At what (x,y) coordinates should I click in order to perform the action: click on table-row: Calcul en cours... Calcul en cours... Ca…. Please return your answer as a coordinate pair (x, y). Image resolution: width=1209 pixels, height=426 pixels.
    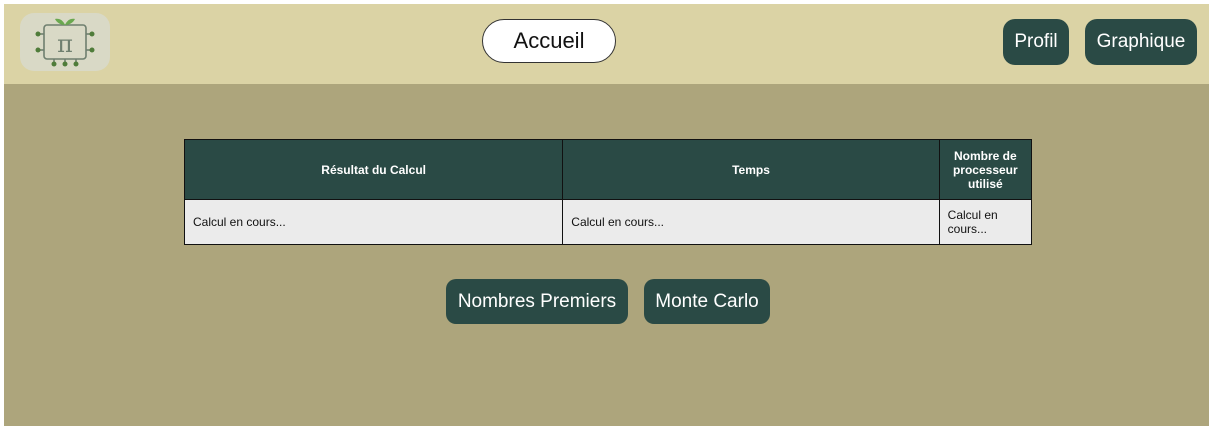
    Looking at the image, I should click on (608, 222).